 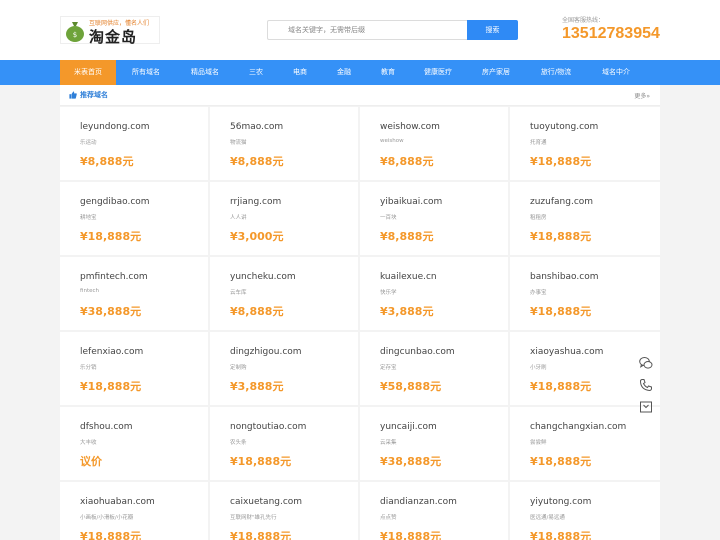 I want to click on domain-name: nongtoutiao.com, so click(x=268, y=427).